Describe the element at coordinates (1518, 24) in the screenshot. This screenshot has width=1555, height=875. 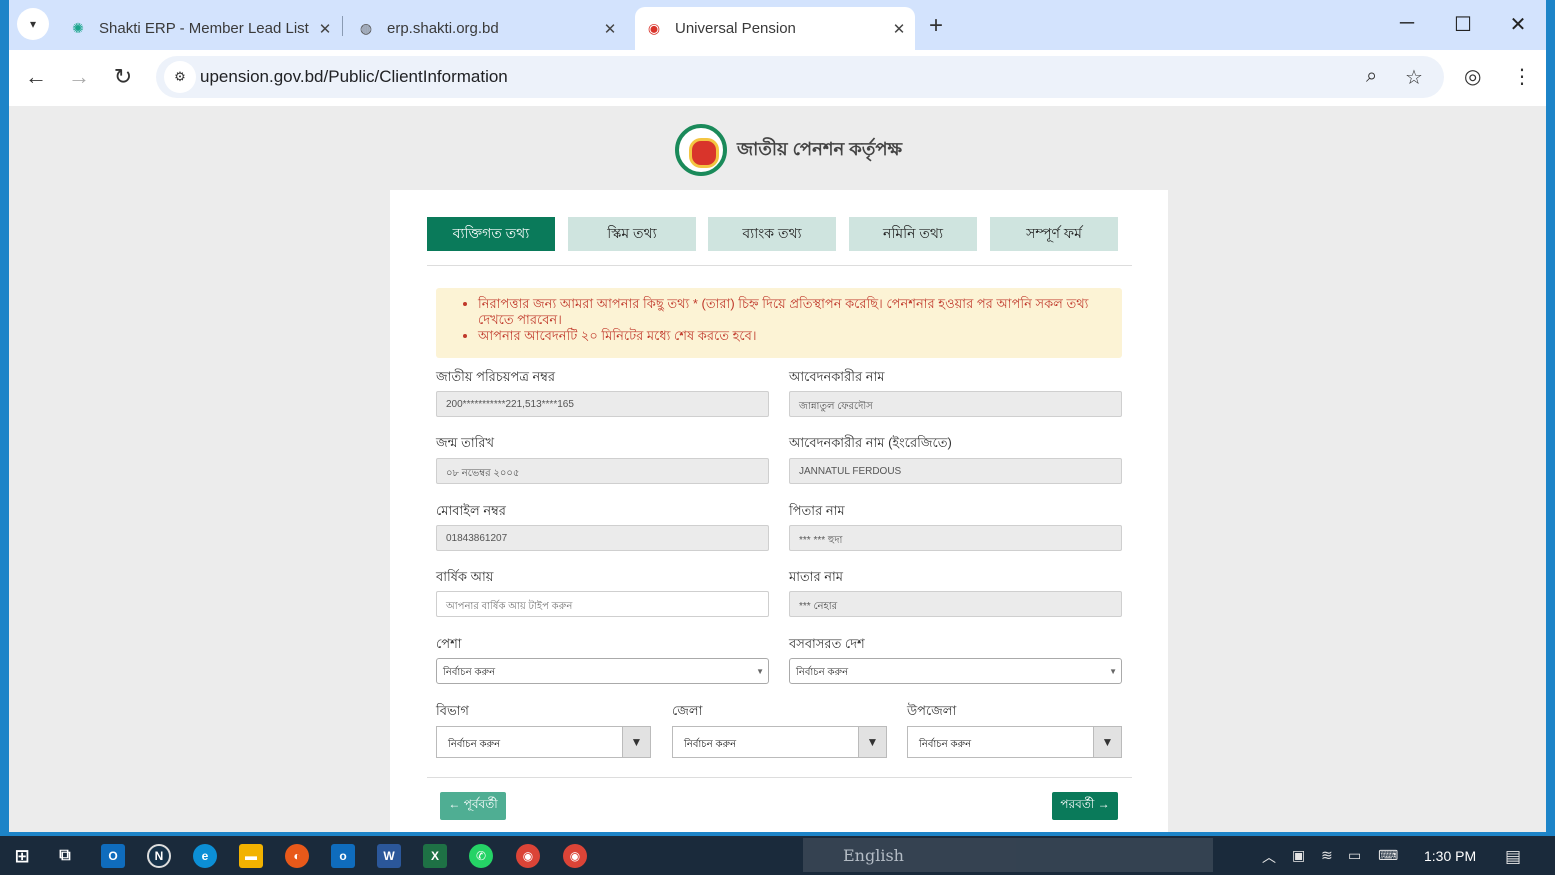
I see `close-window-icon: ✕` at that location.